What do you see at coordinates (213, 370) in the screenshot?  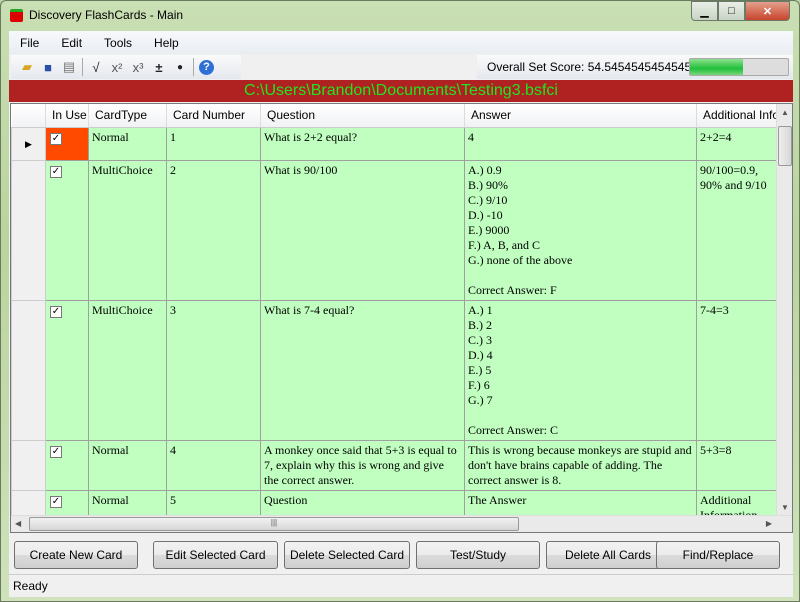 I see `card-number-cell: 3` at bounding box center [213, 370].